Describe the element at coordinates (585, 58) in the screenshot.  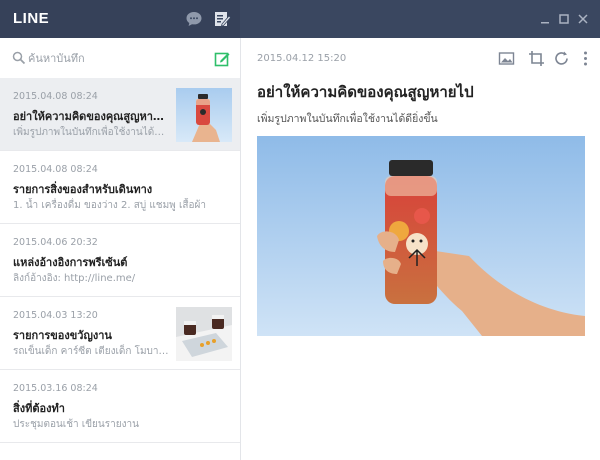
I see `more-options-icon` at that location.